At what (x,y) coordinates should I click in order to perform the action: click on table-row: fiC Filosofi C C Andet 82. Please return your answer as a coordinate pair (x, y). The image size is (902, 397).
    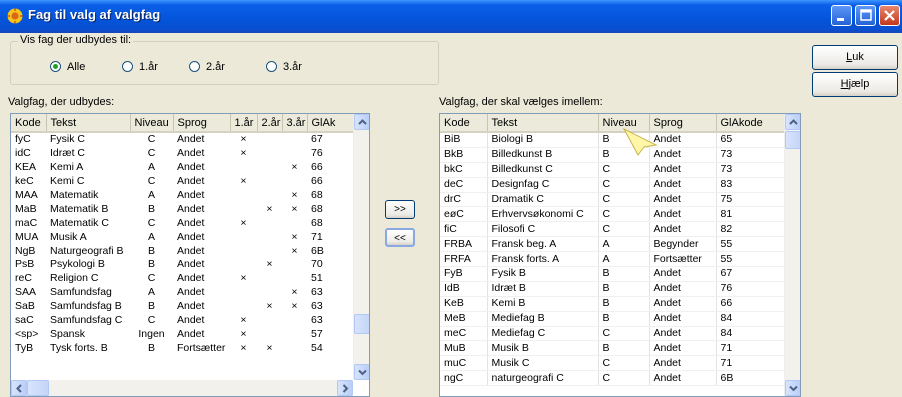
    Looking at the image, I should click on (612, 229).